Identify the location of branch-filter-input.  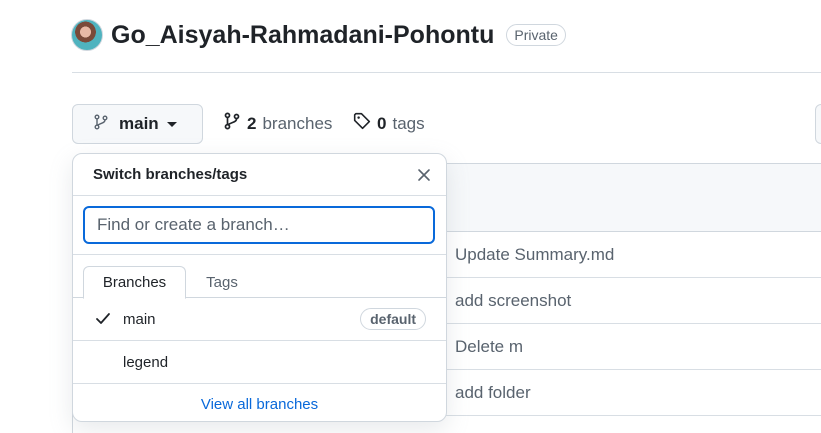
(259, 225).